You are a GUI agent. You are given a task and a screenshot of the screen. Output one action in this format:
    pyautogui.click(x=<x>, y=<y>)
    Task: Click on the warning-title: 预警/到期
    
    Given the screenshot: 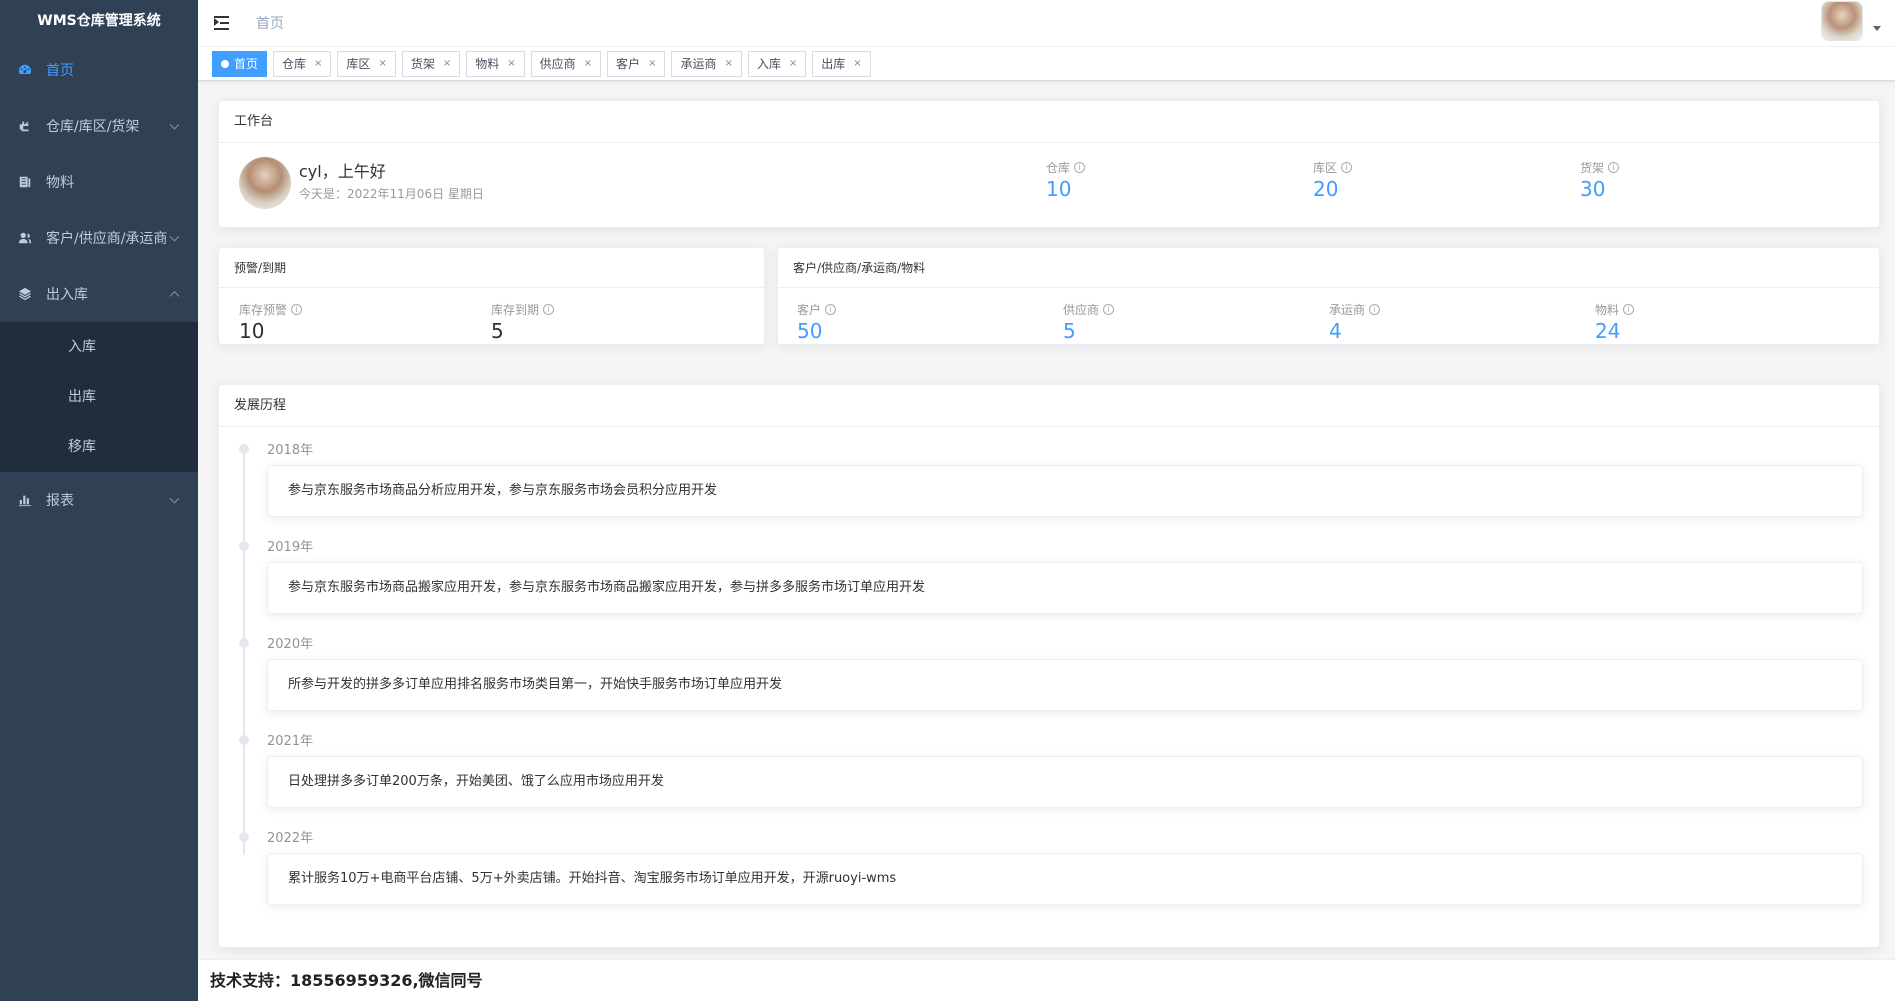 What is the action you would take?
    pyautogui.click(x=491, y=268)
    